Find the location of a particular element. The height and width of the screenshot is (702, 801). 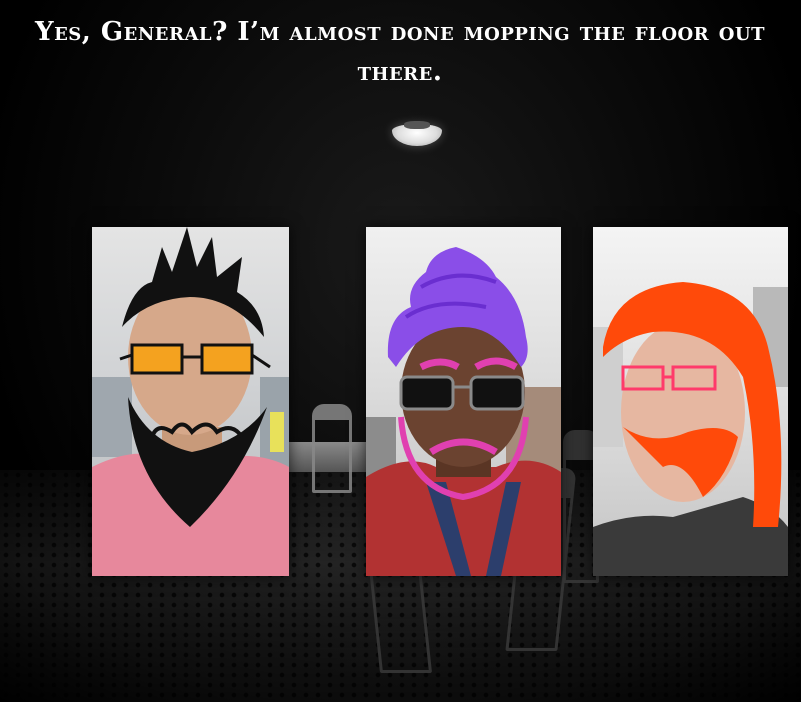

background-chair is located at coordinates (332, 448).